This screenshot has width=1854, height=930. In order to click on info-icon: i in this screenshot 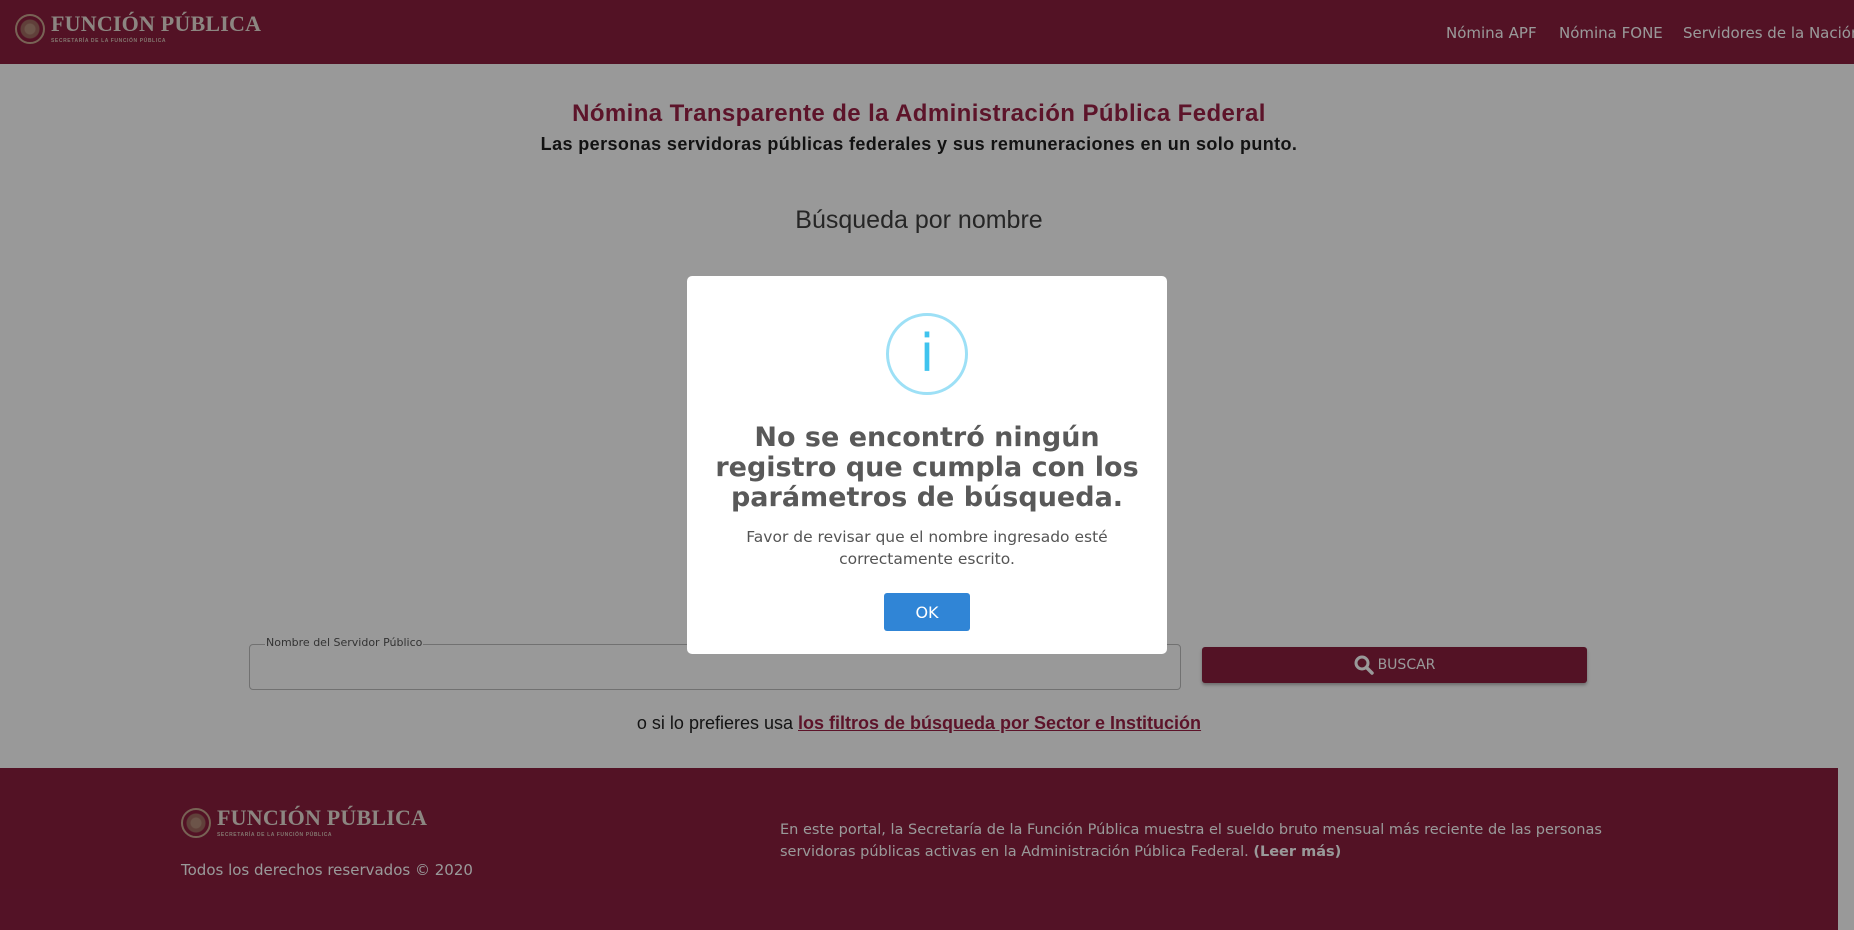, I will do `click(927, 354)`.